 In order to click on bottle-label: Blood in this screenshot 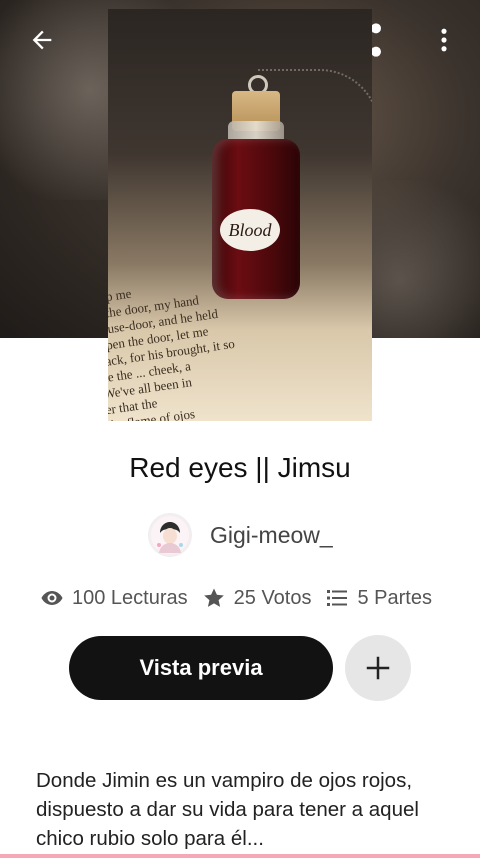, I will do `click(250, 230)`.